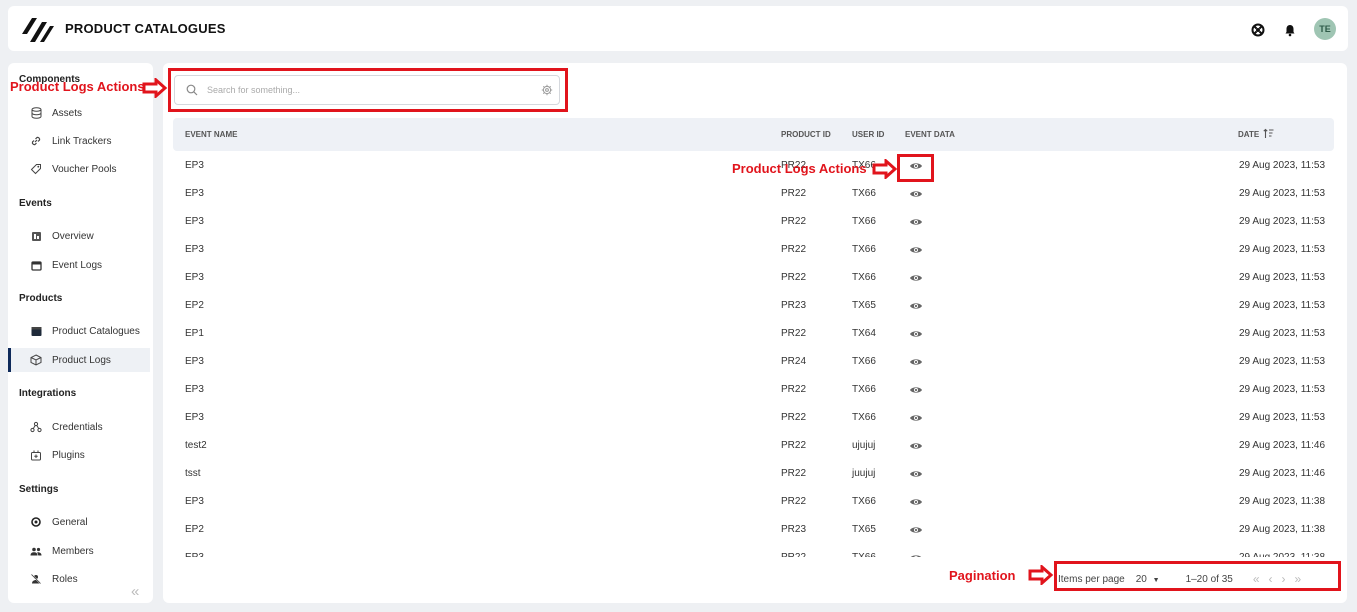  What do you see at coordinates (1284, 579) in the screenshot?
I see `next-page-icon: ›` at bounding box center [1284, 579].